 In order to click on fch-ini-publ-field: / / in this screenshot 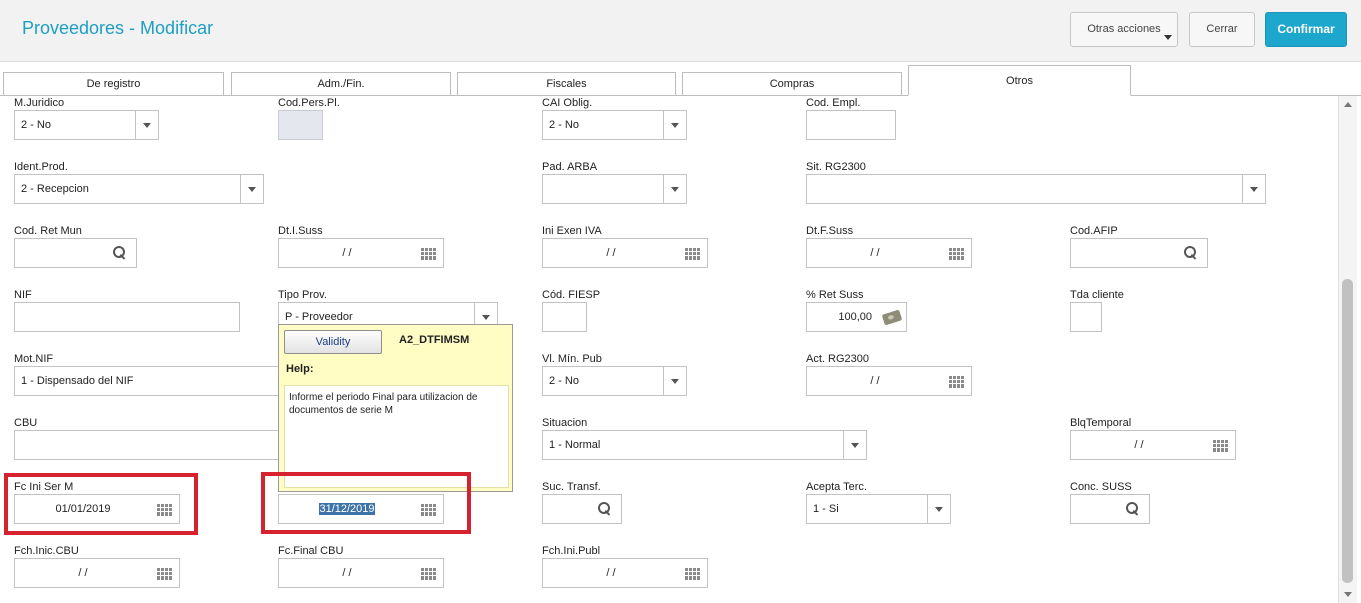, I will do `click(625, 573)`.